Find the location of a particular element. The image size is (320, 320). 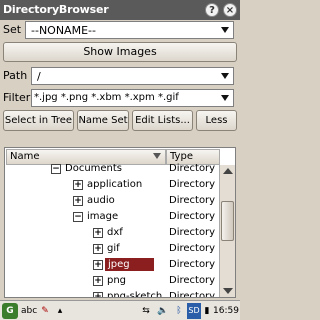

tree-row: + application Directory is located at coordinates (112, 185).